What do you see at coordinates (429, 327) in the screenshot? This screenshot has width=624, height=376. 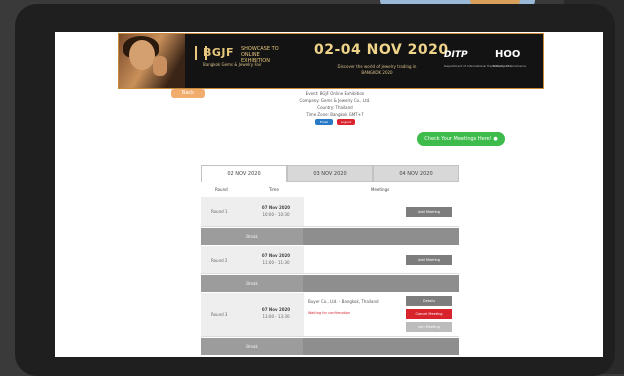 I see `join-meeting-button: Join Meeting` at bounding box center [429, 327].